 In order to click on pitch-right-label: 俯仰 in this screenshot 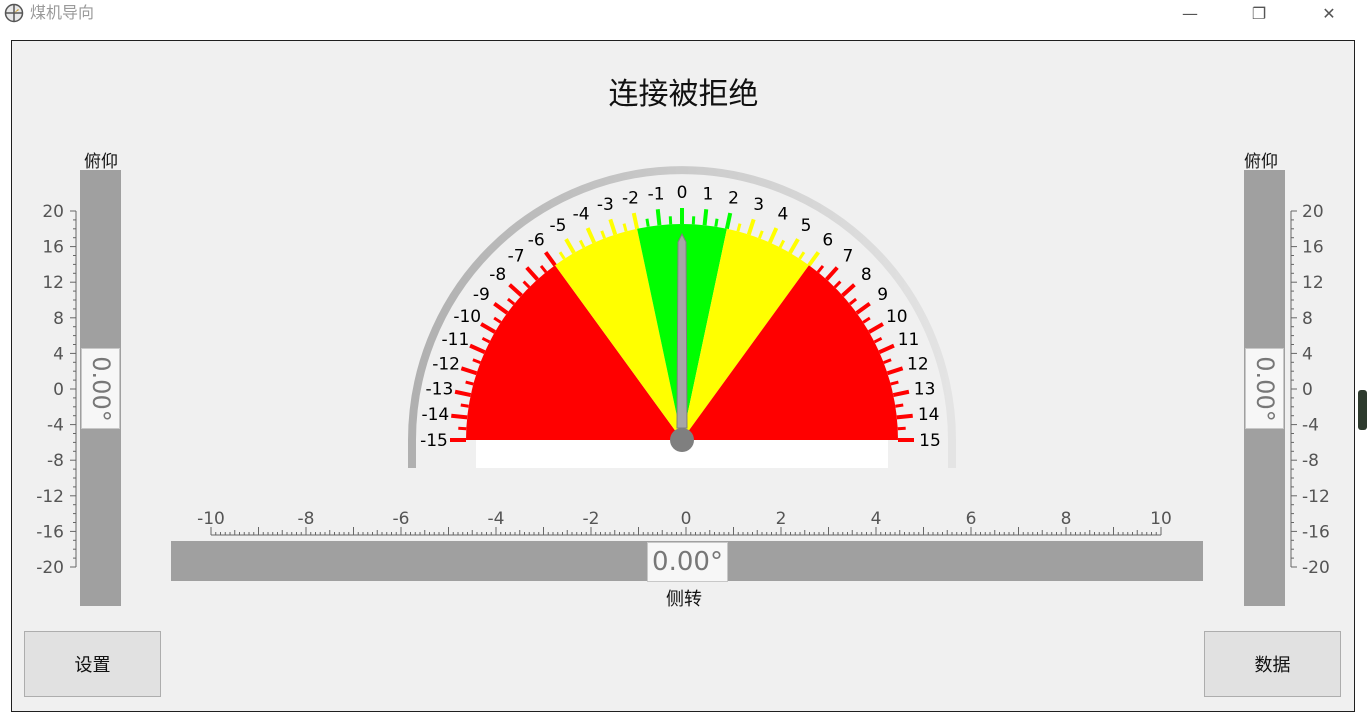, I will do `click(1261, 162)`.